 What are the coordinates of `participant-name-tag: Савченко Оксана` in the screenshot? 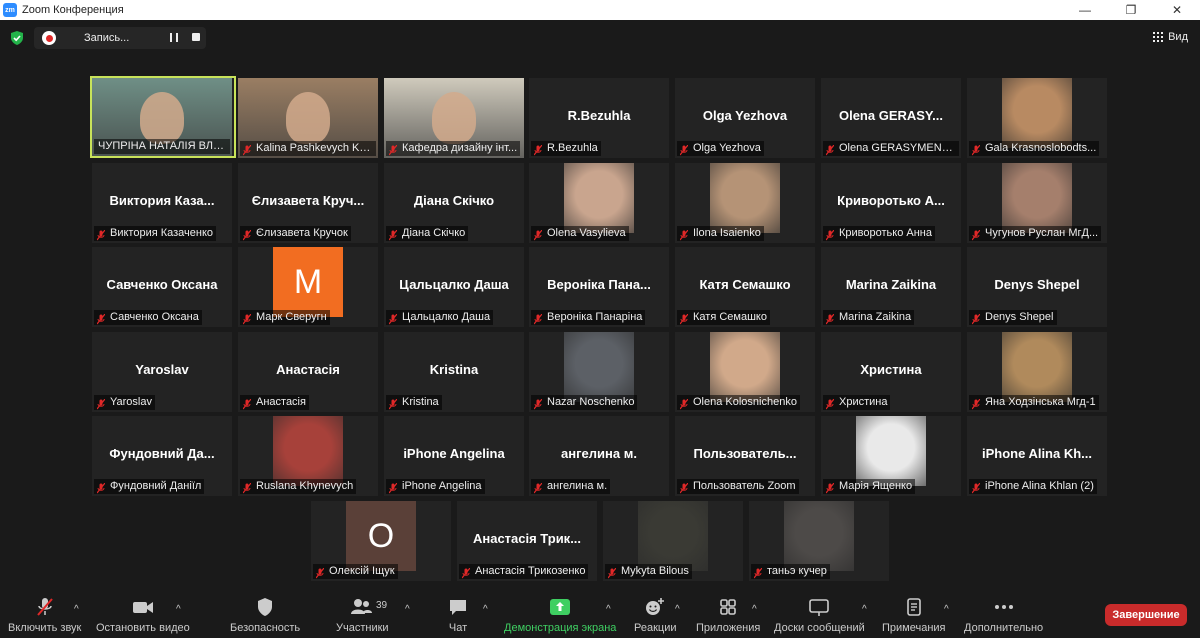 It's located at (148, 317).